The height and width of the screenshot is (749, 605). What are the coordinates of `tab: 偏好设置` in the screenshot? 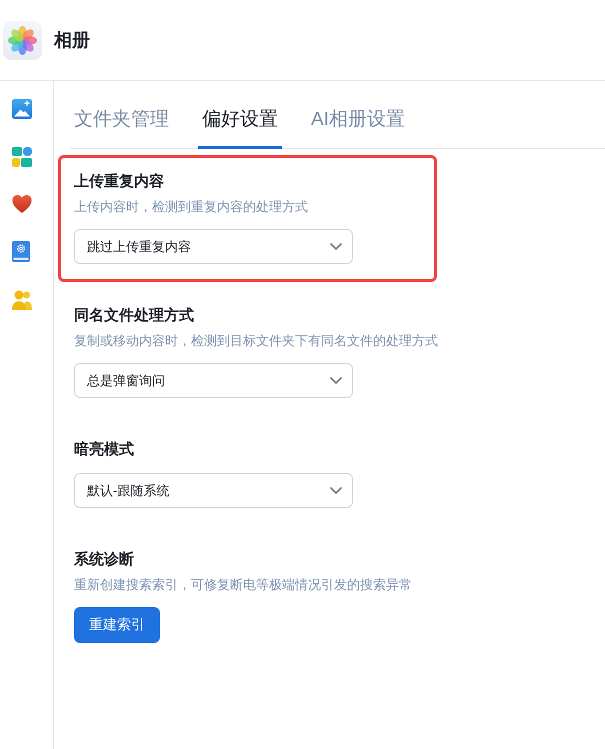 It's located at (240, 122).